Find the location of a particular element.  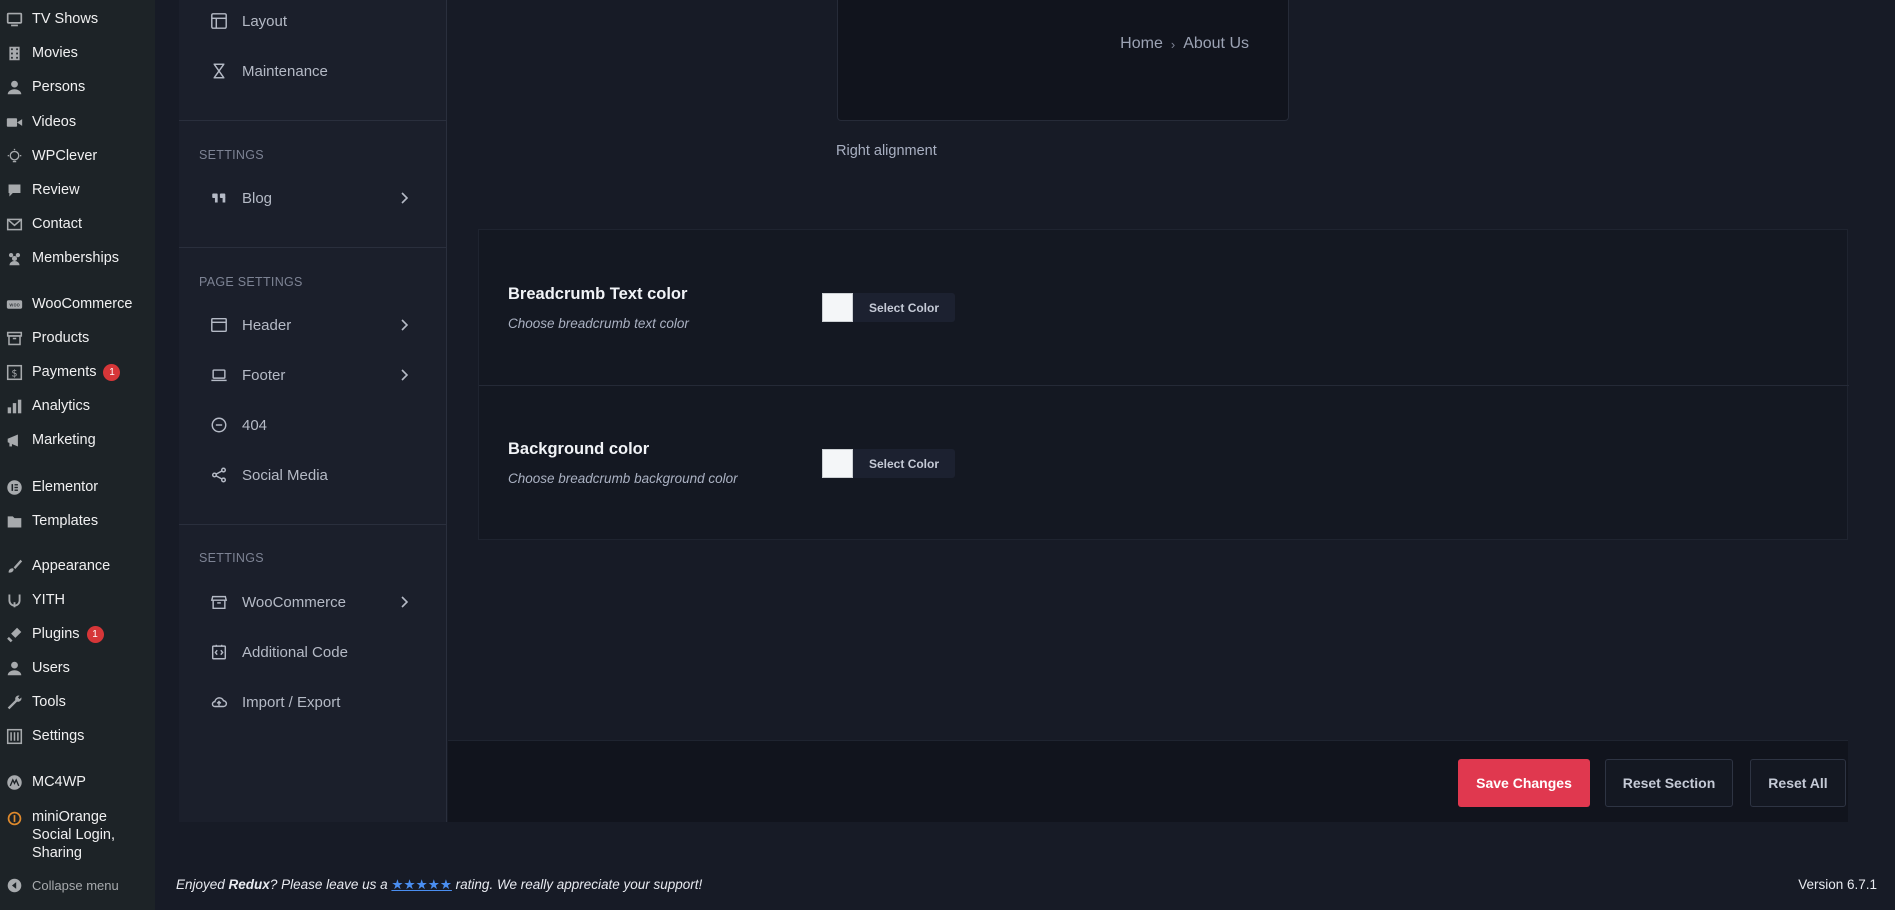

note-prefix: Enjoyed is located at coordinates (202, 884).